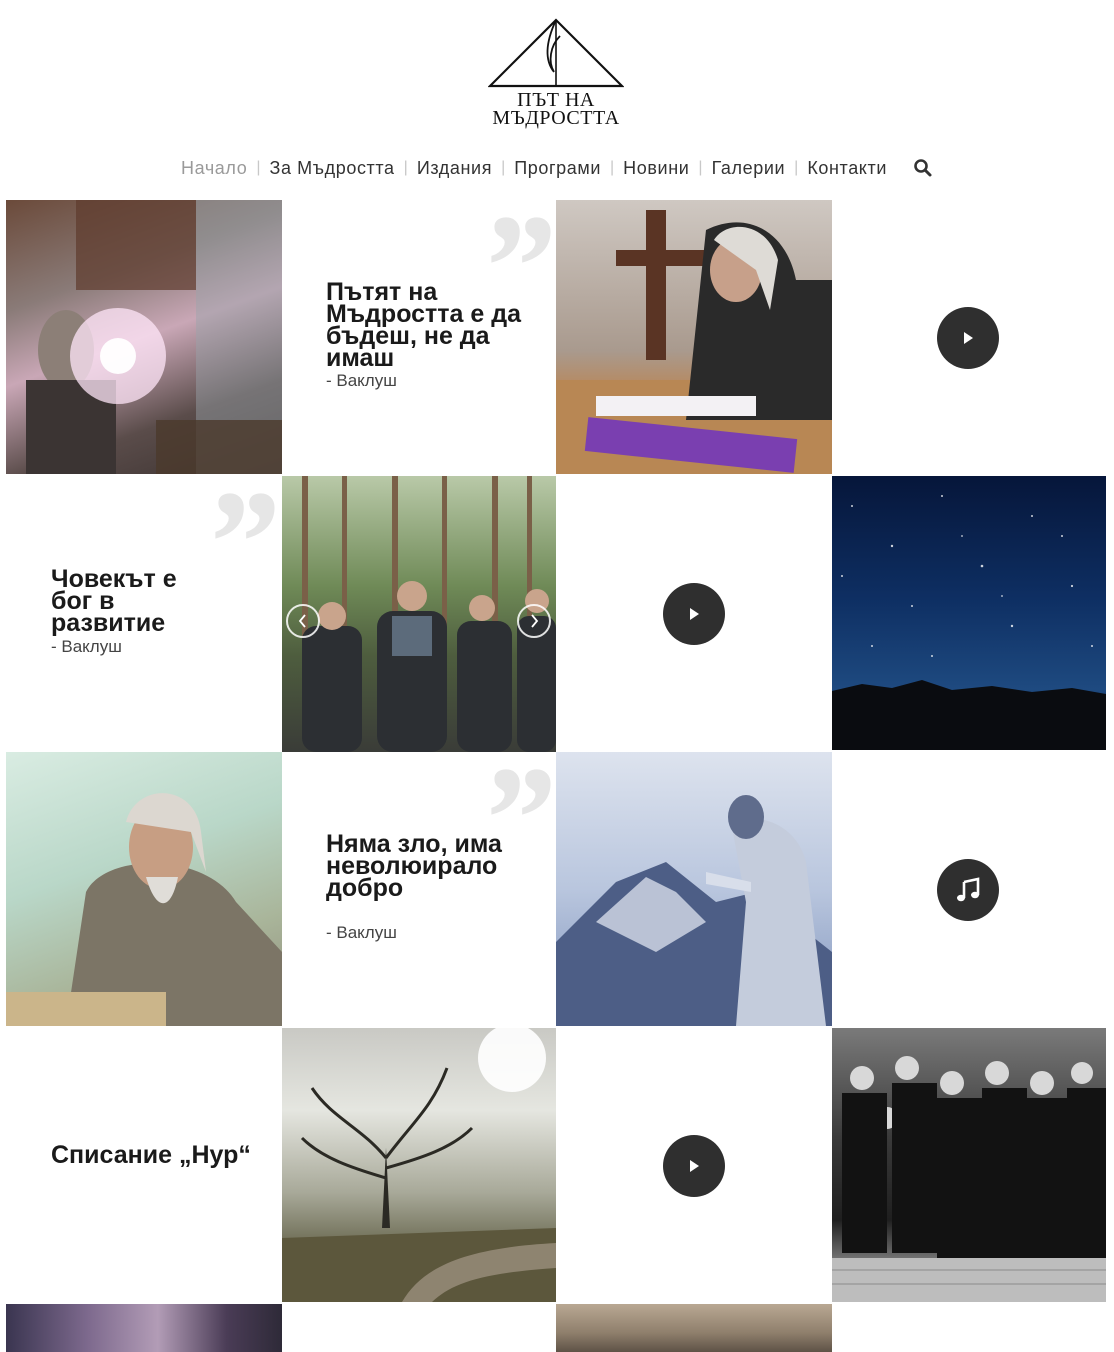 The image size is (1114, 1352). Describe the element at coordinates (114, 601) in the screenshot. I see `quote-text: Човекът е бог в развитие` at that location.